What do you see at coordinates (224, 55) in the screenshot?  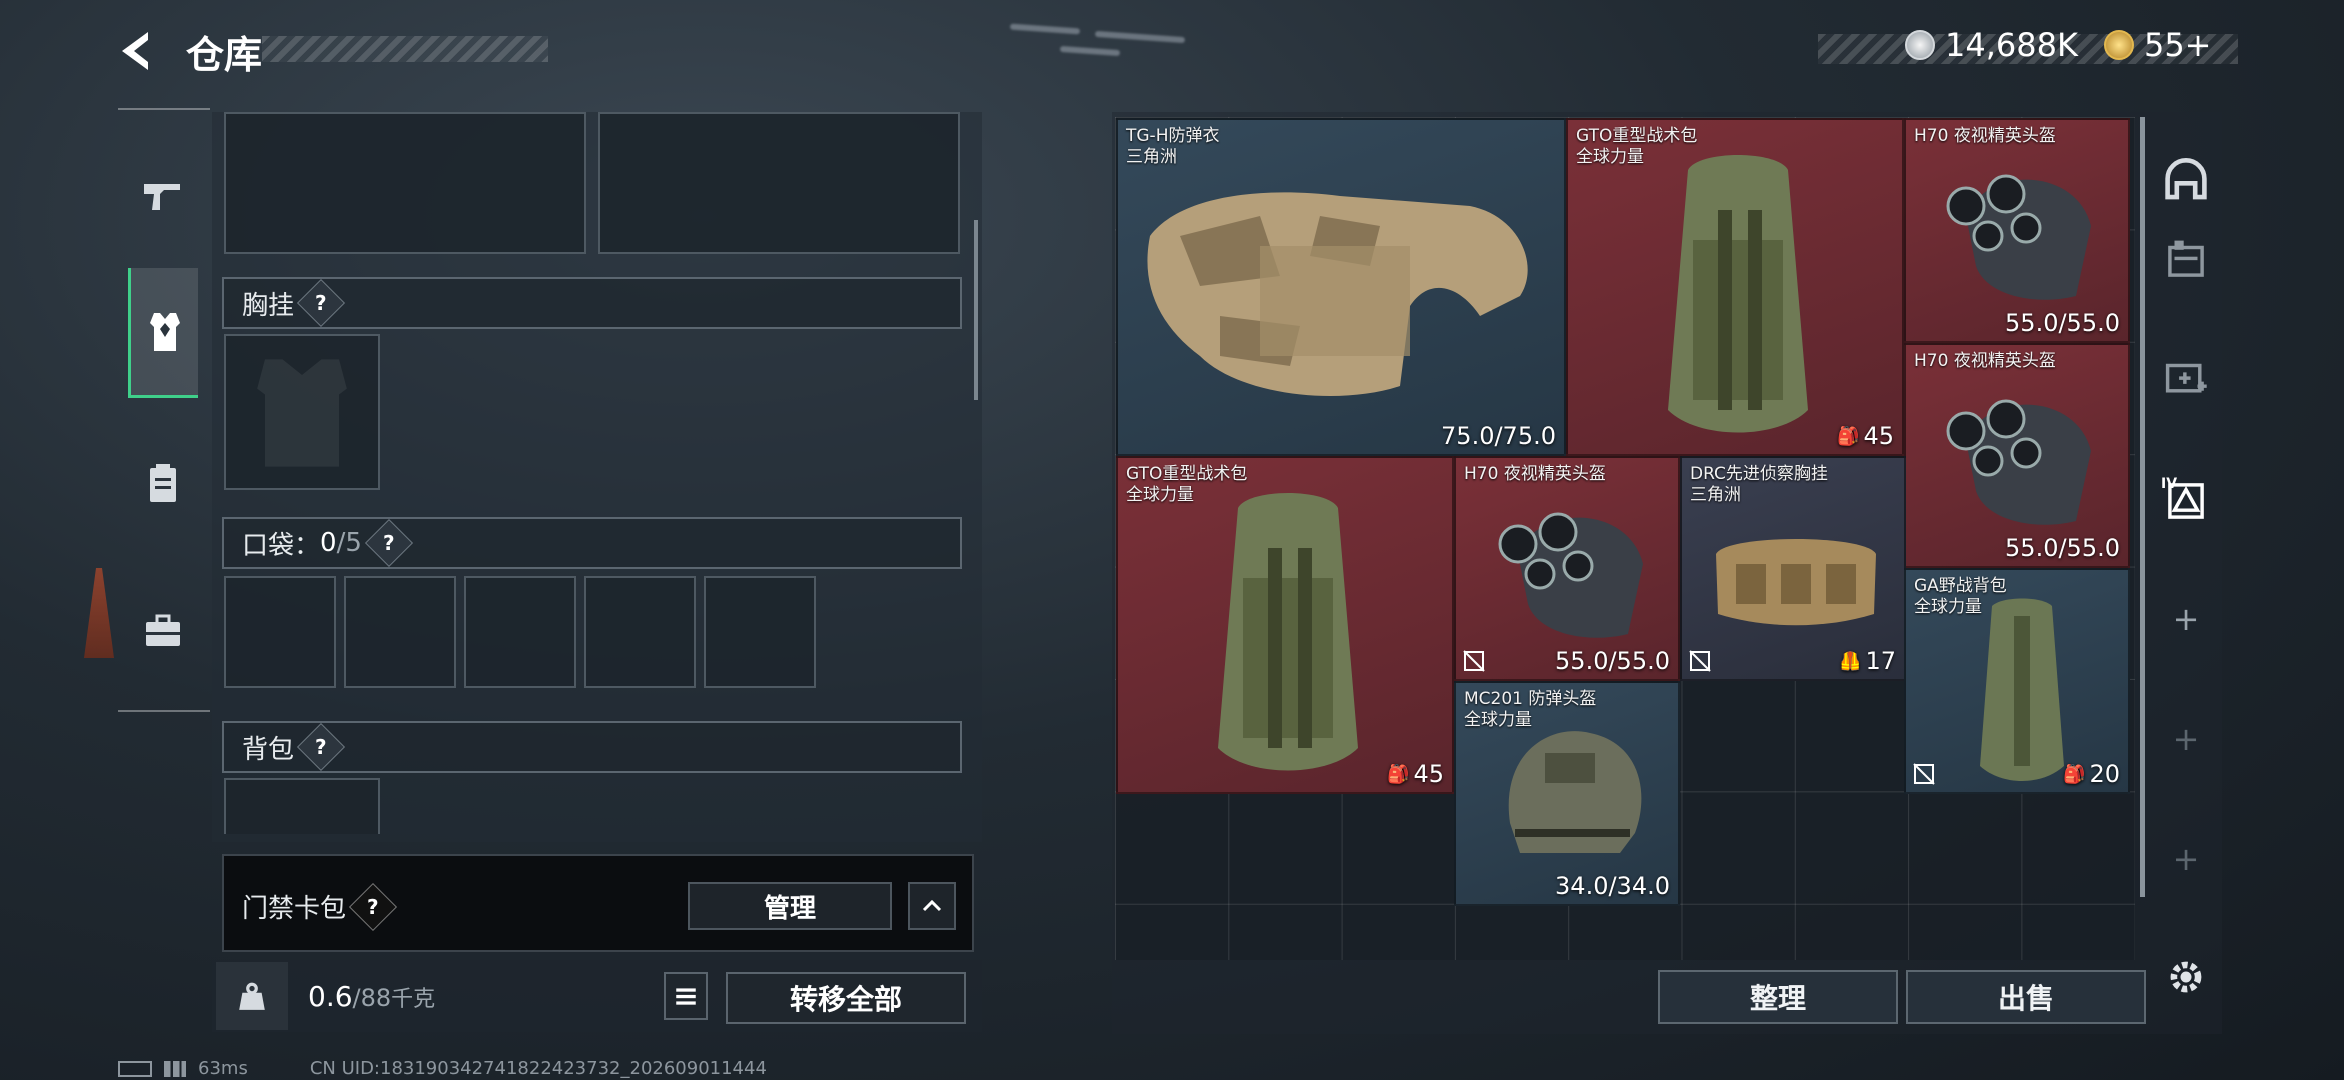 I see `page-title: 仓库` at bounding box center [224, 55].